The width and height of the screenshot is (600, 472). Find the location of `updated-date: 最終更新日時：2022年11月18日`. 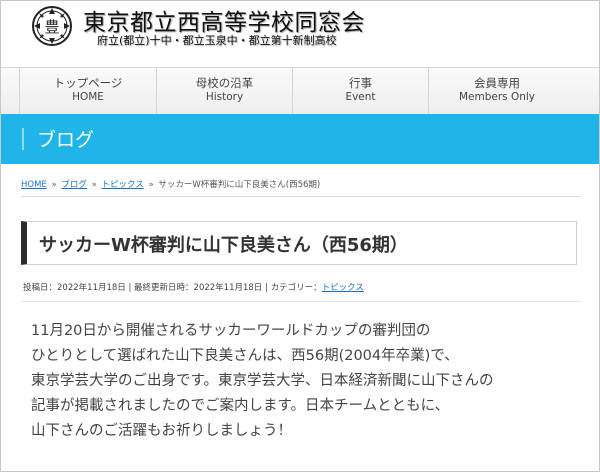

updated-date: 最終更新日時：2022年11月18日 is located at coordinates (198, 288).